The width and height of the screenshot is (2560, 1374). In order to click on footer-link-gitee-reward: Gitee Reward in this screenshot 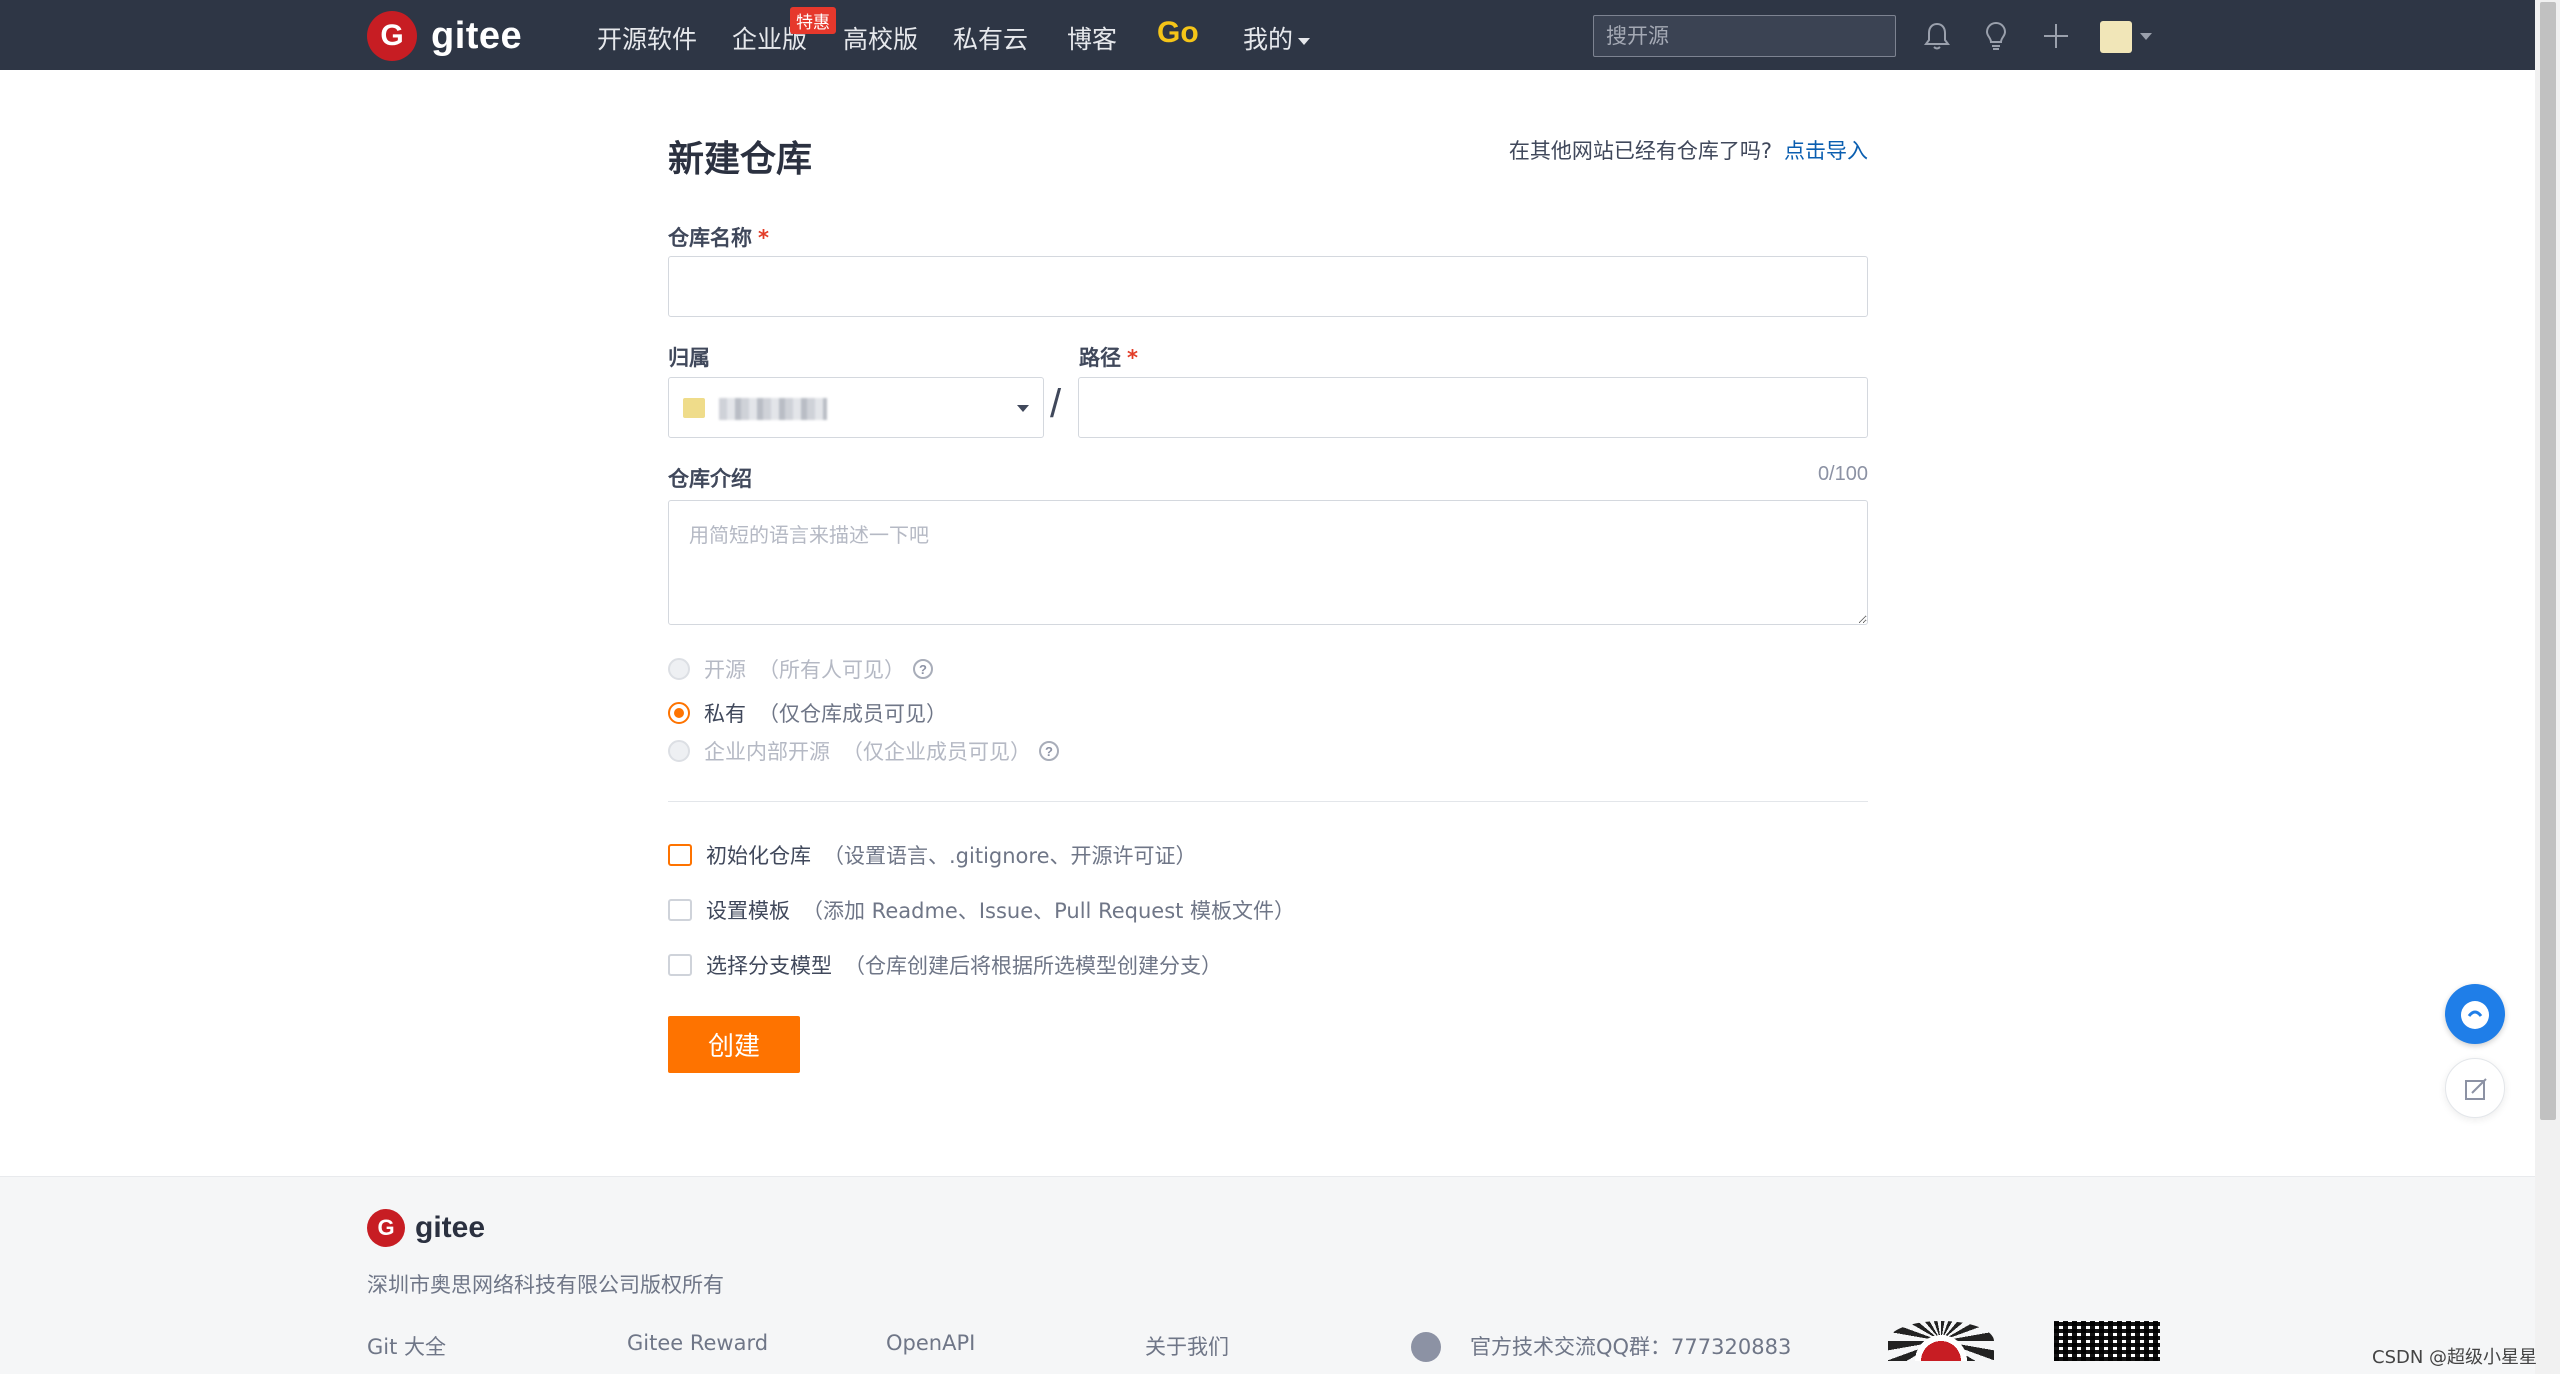, I will do `click(697, 1343)`.